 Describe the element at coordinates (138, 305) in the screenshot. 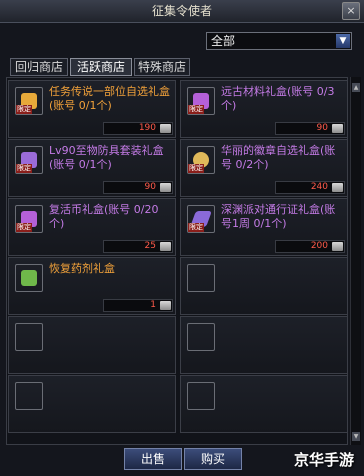

I see `item-price: 1` at that location.